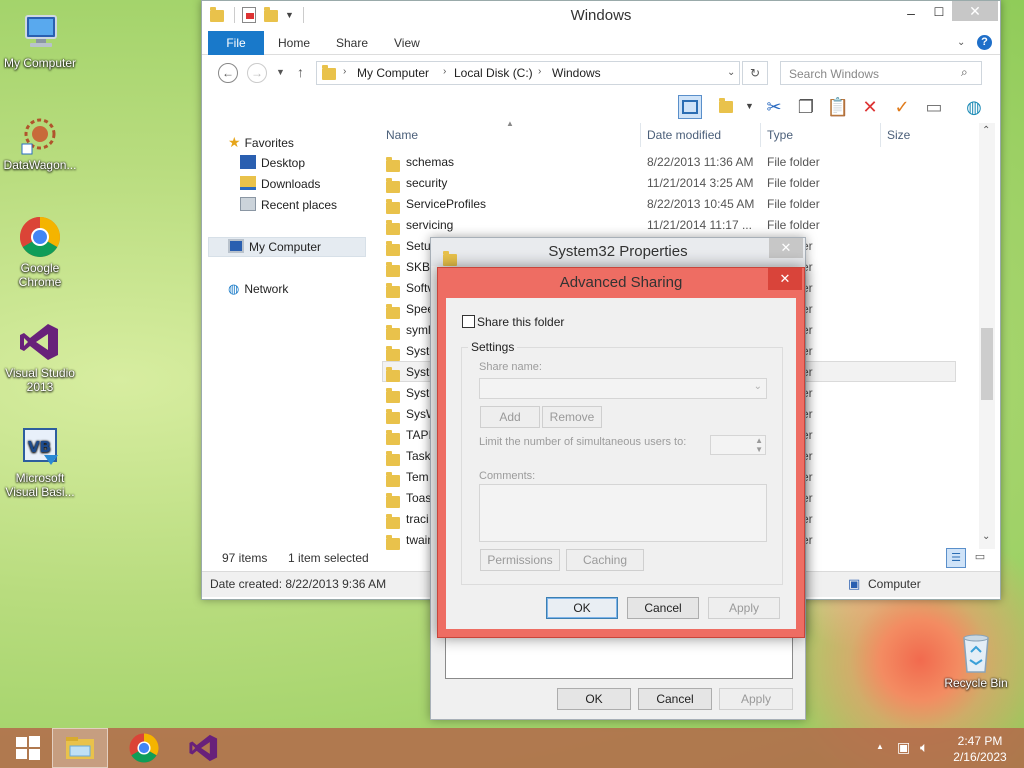 This screenshot has height=768, width=1024. I want to click on add-button: Add, so click(510, 417).